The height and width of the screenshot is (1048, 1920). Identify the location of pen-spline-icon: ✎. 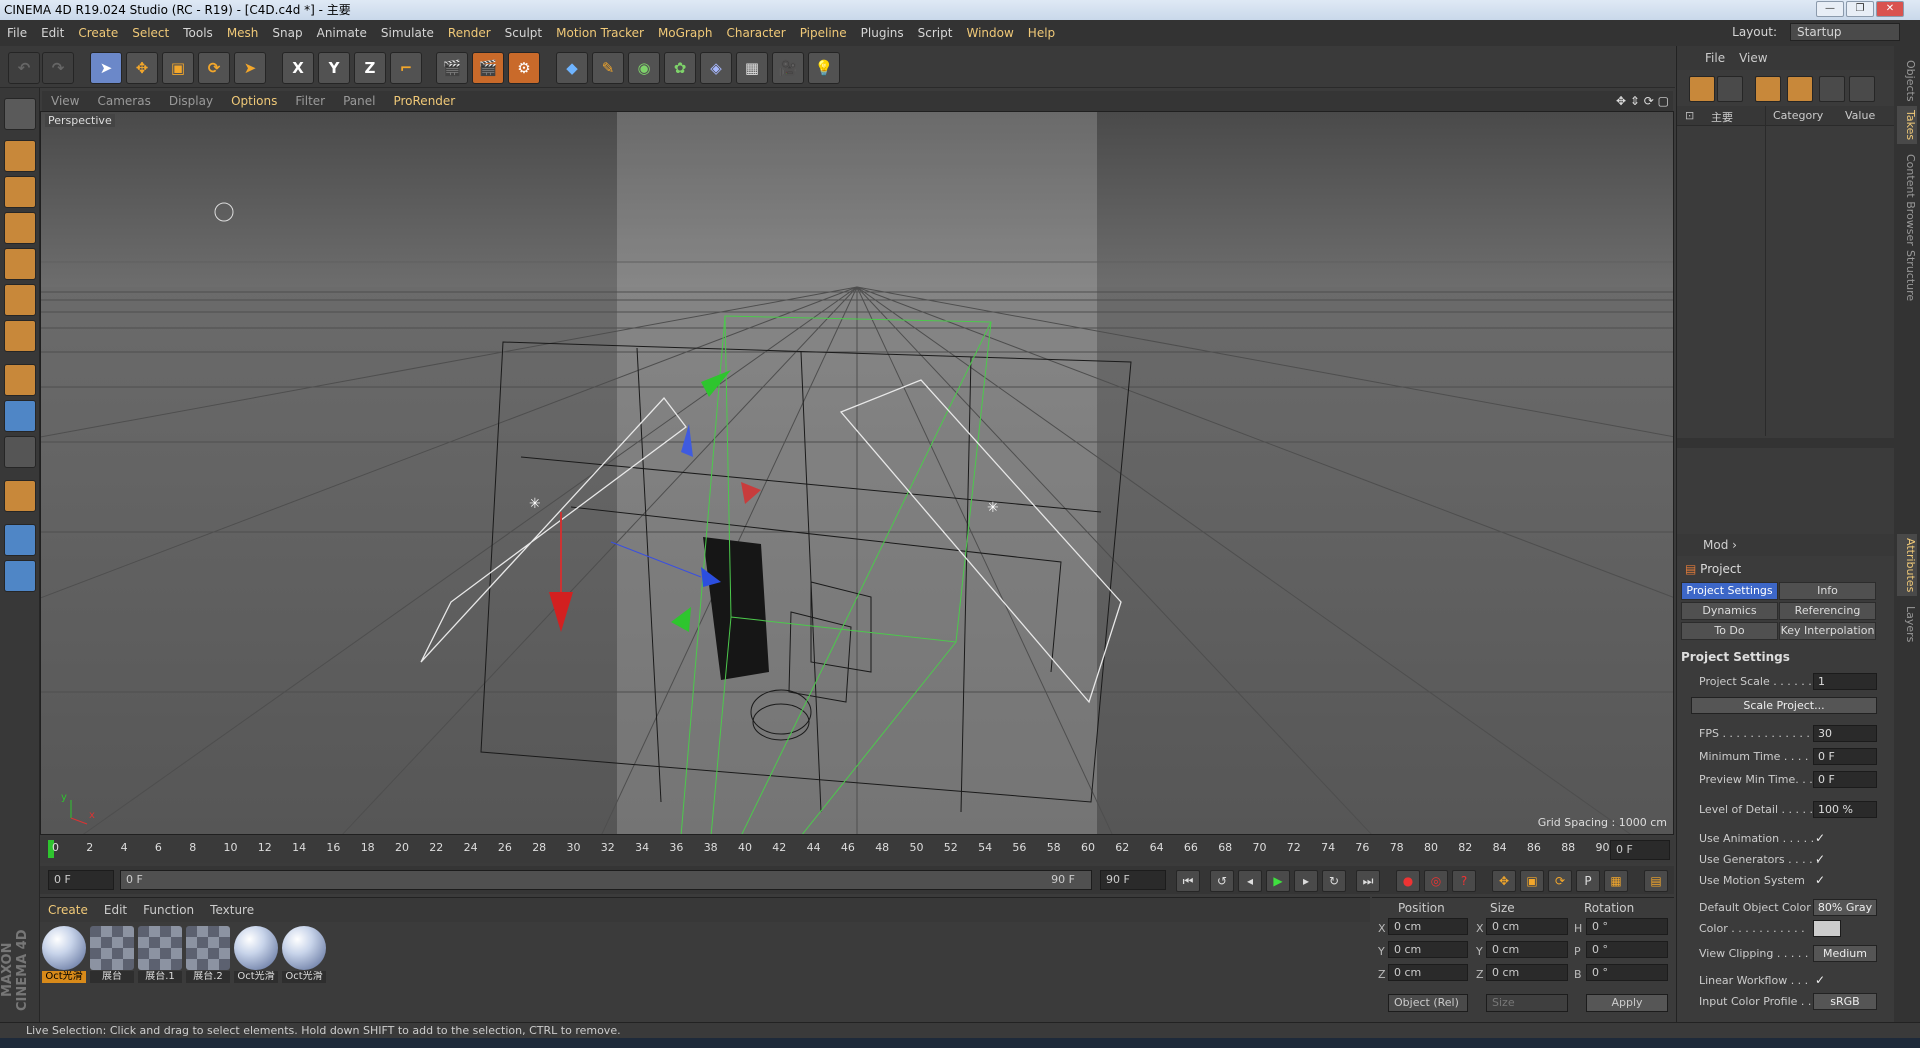
(608, 68).